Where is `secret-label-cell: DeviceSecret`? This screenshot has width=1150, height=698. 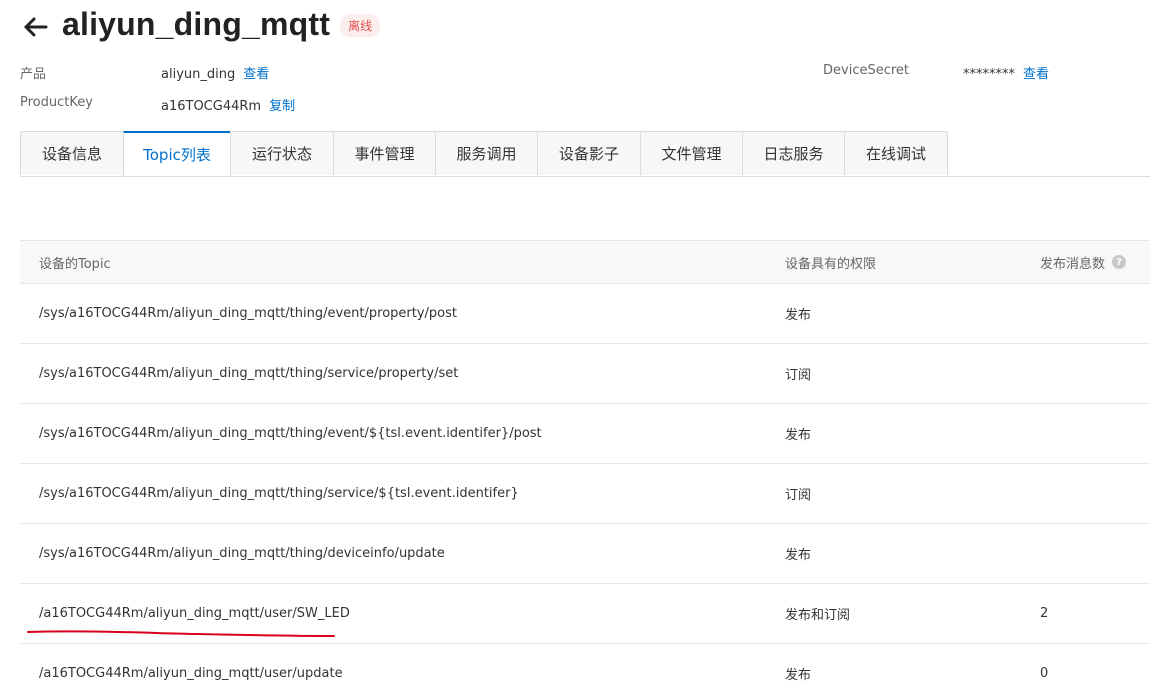
secret-label-cell: DeviceSecret is located at coordinates (866, 70).